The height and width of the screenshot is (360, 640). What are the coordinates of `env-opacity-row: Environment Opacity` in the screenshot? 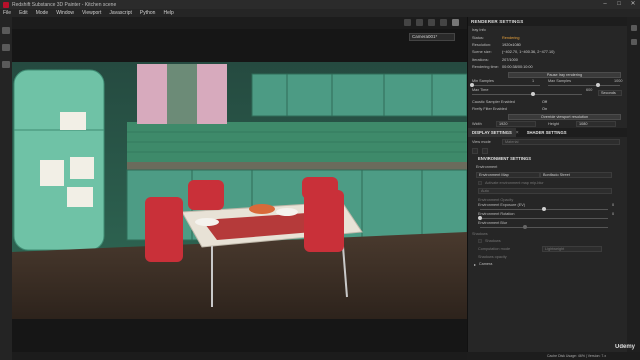 It's located at (547, 199).